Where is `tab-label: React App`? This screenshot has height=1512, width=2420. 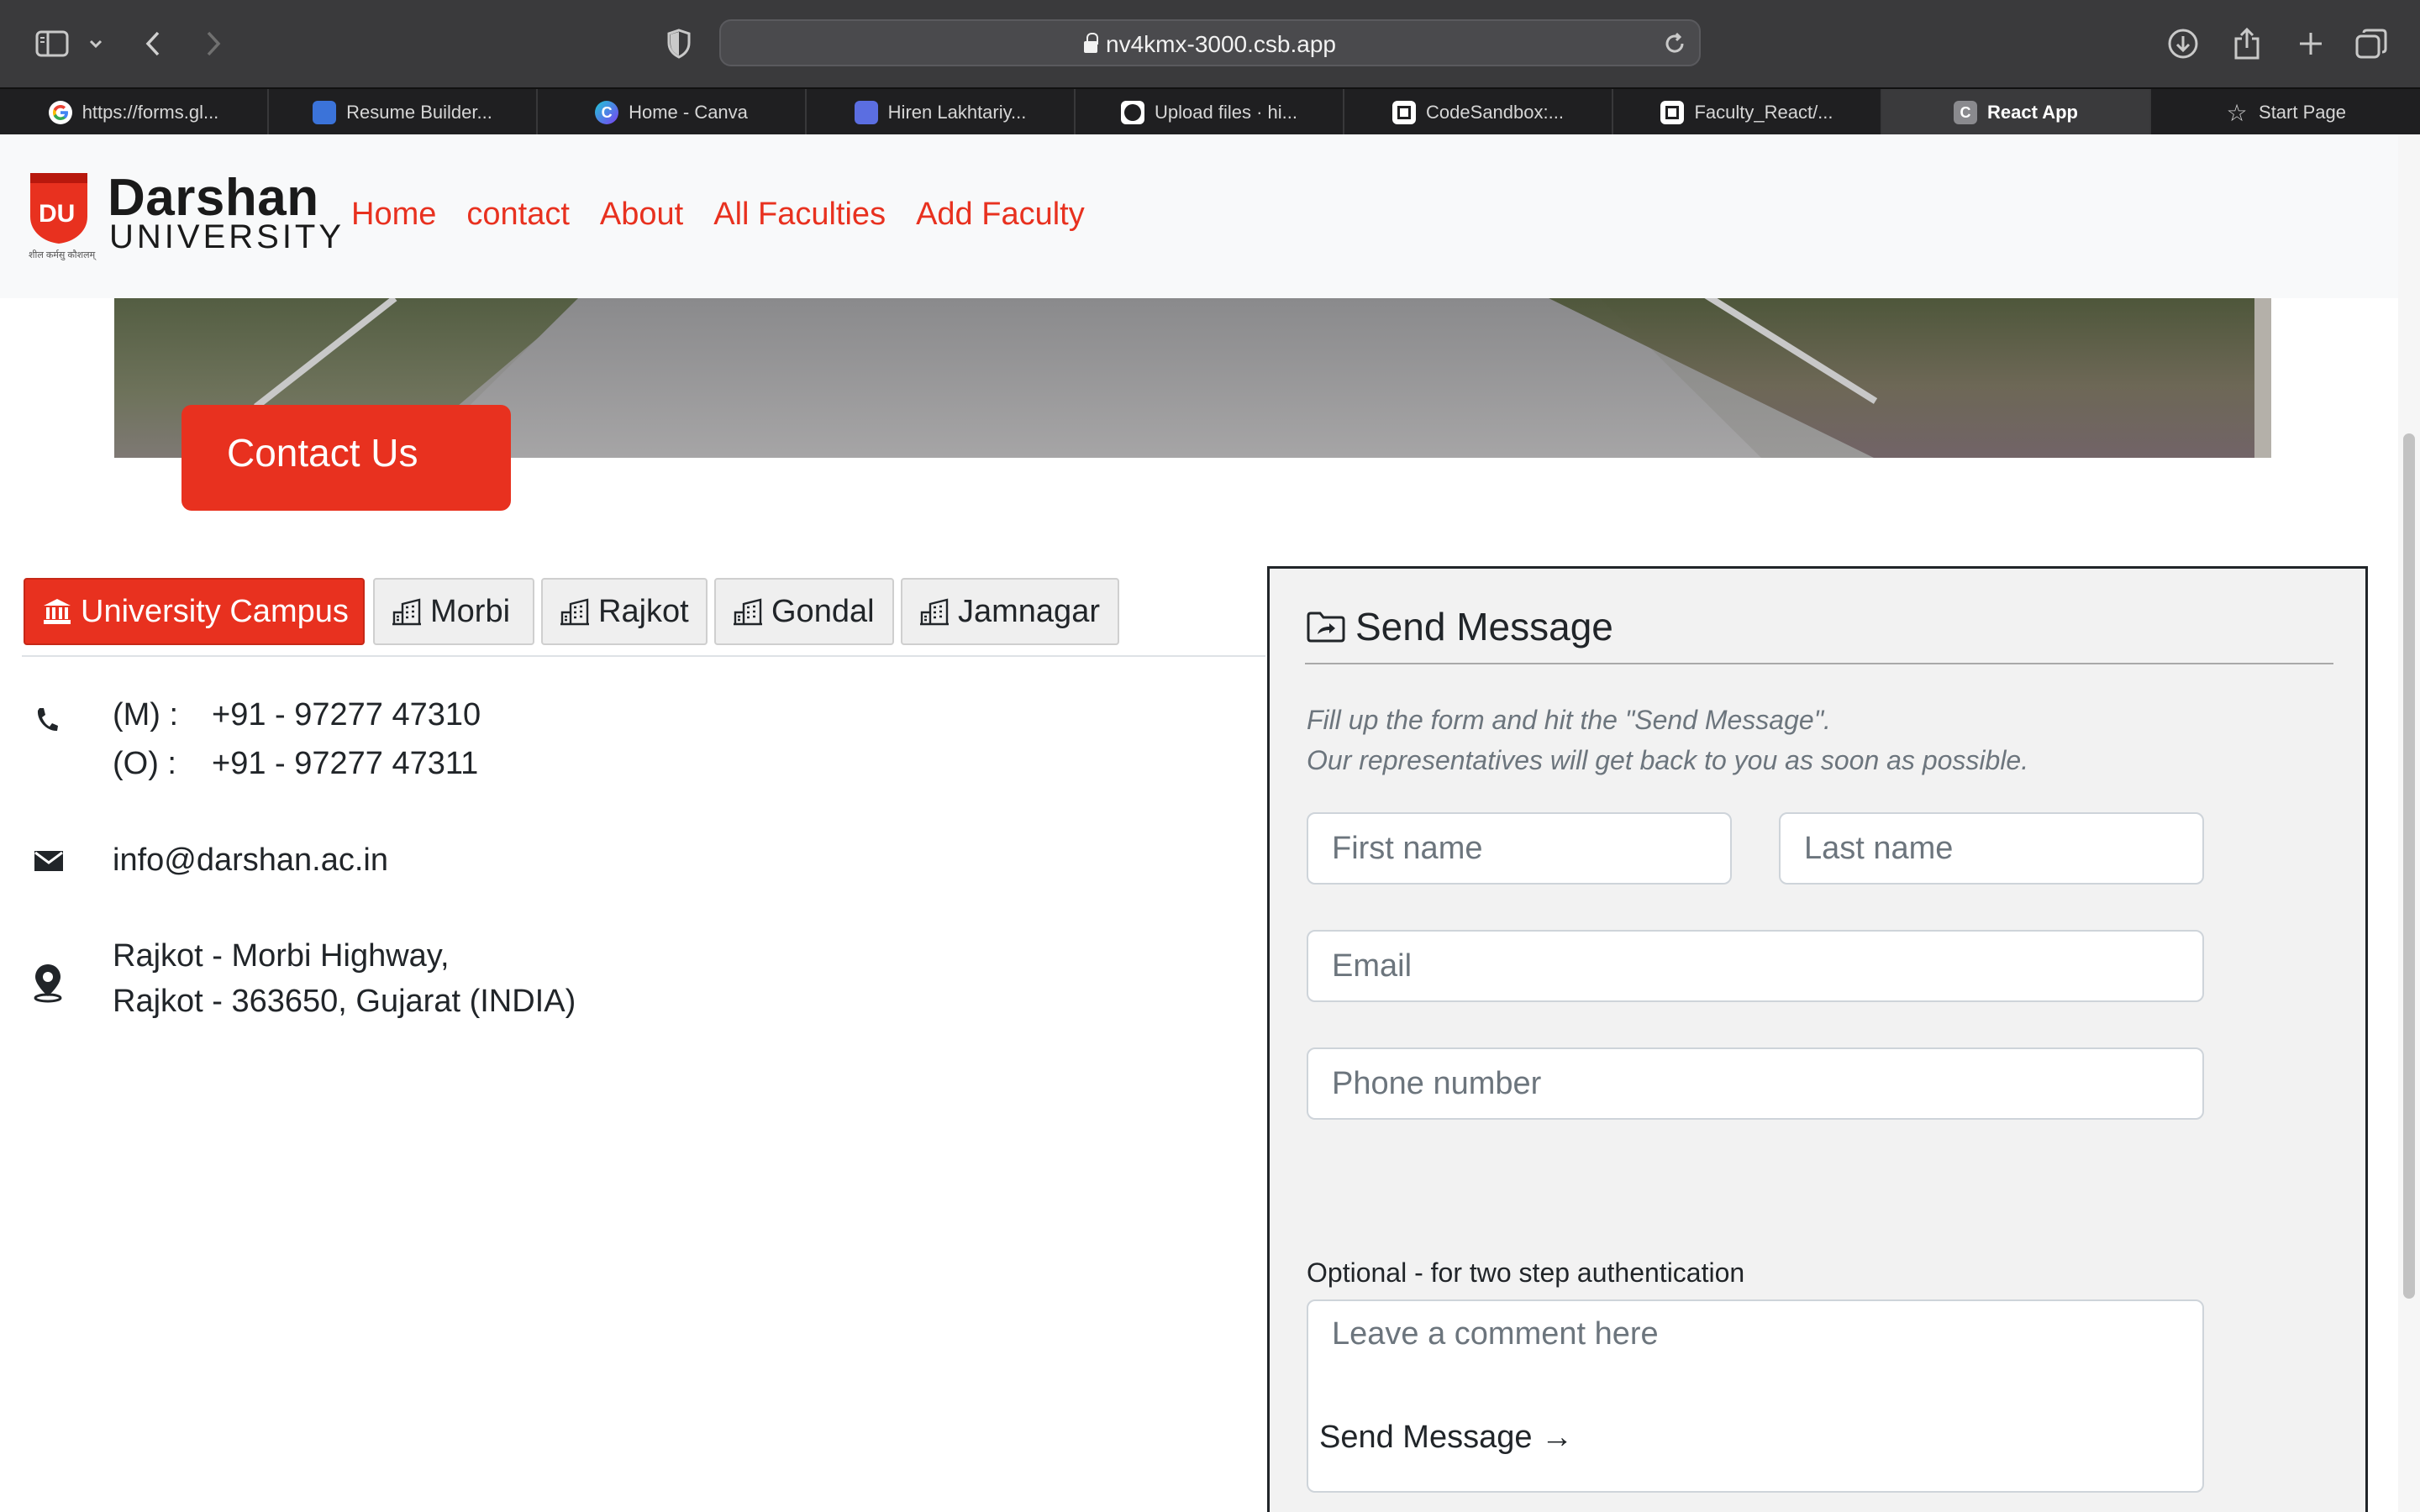 tab-label: React App is located at coordinates (2033, 112).